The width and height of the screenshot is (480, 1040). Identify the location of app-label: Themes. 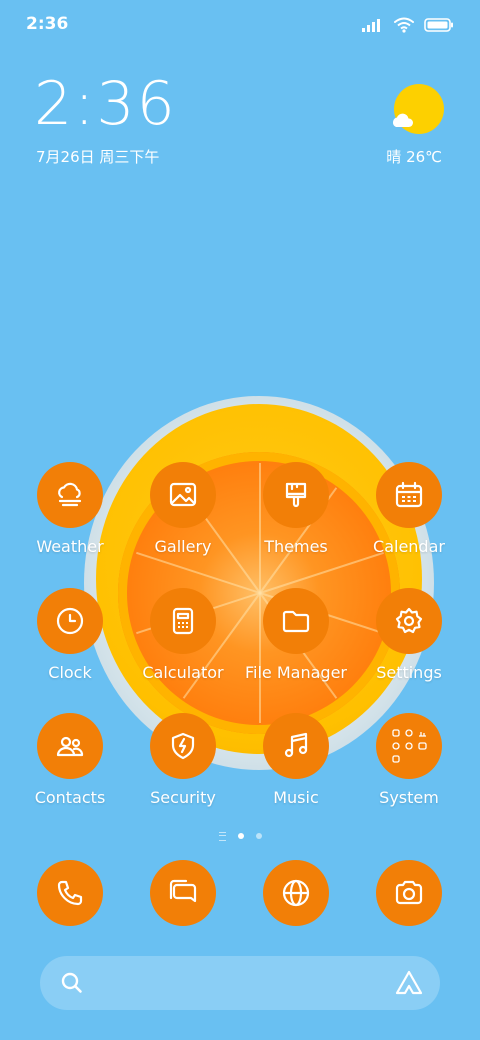
(296, 546).